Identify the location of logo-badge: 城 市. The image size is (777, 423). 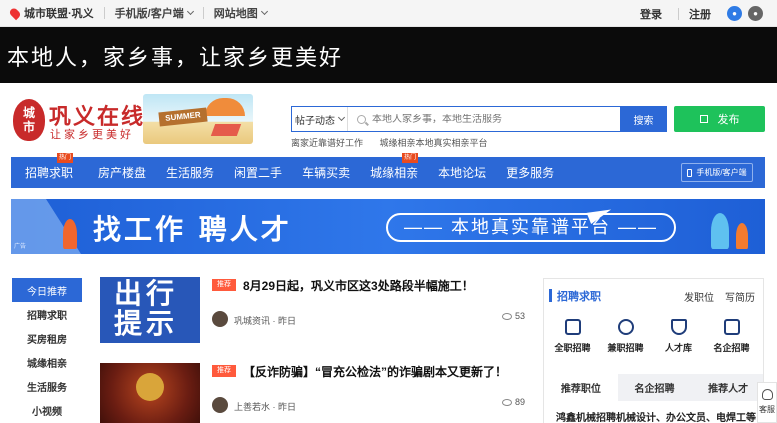
(29, 120).